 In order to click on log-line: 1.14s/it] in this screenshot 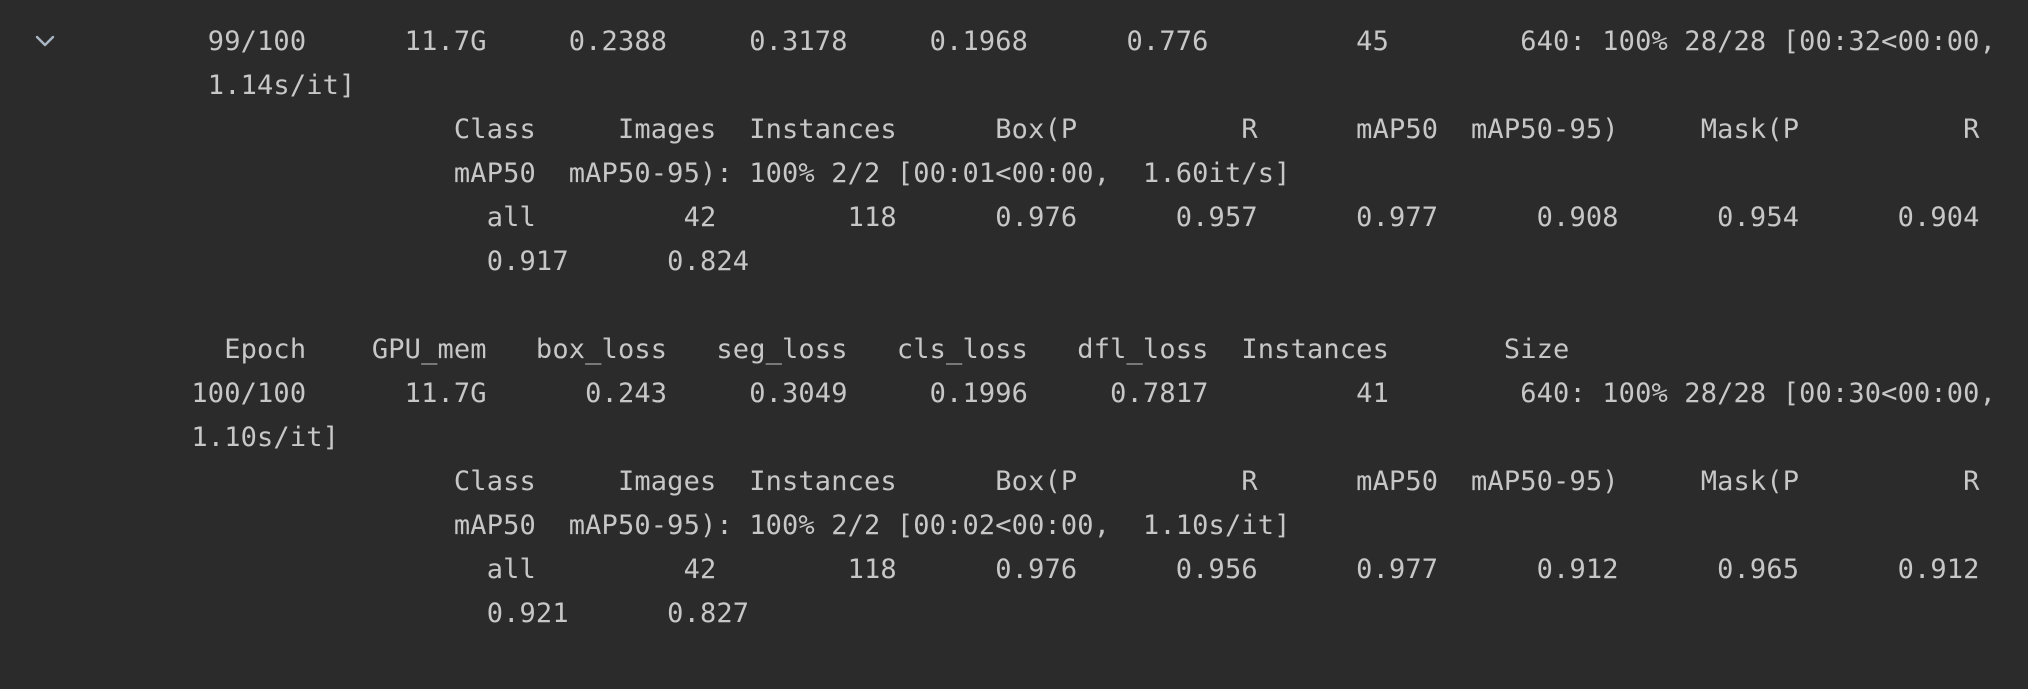, I will do `click(265, 85)`.